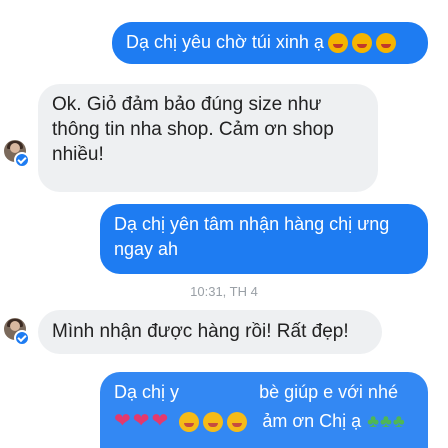 The image size is (448, 448). I want to click on outgoing-message: Dạ chị yêu chờ túi xinh ạ, so click(270, 43).